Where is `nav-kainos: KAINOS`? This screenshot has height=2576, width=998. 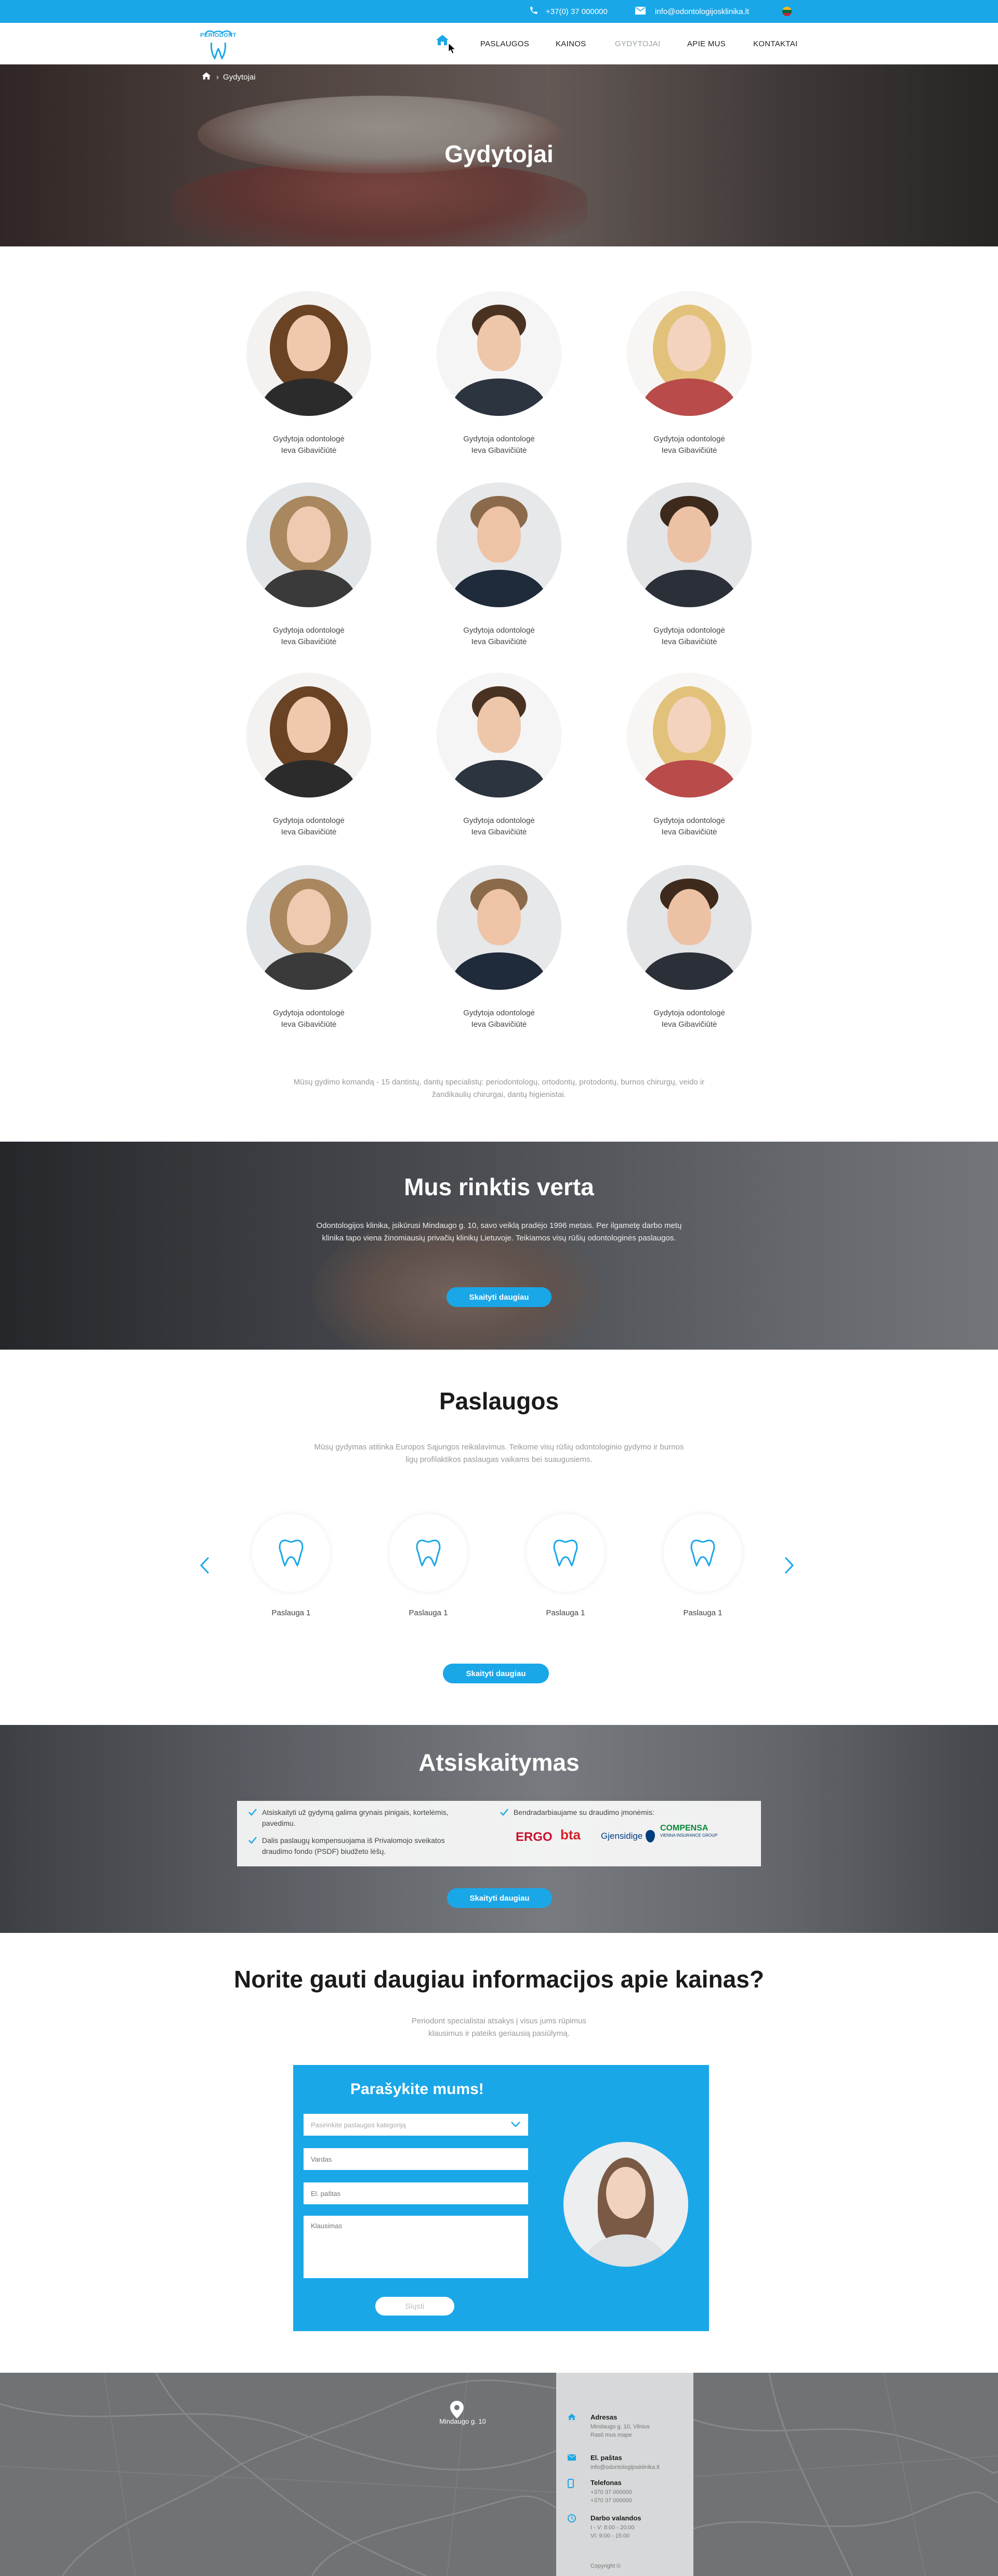 nav-kainos: KAINOS is located at coordinates (571, 43).